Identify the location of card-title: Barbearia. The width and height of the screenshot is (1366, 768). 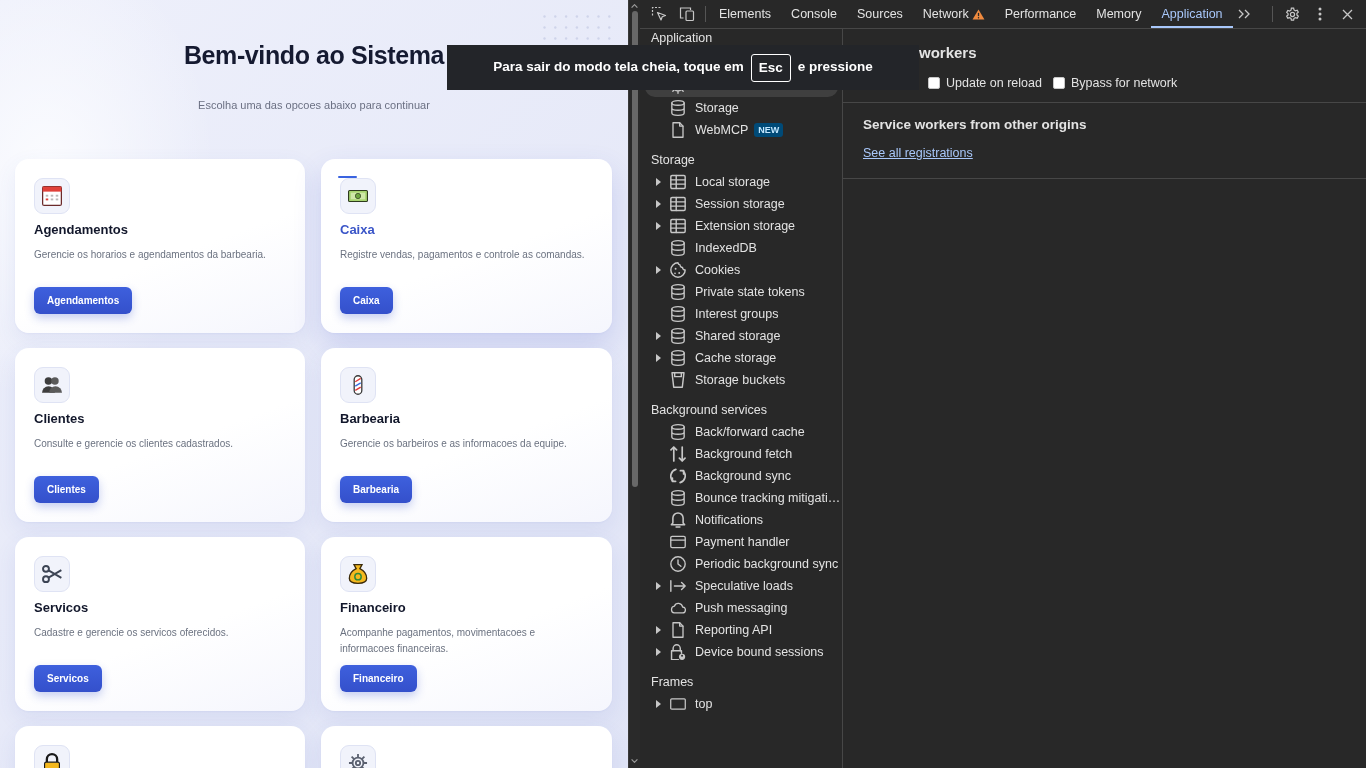
(370, 419).